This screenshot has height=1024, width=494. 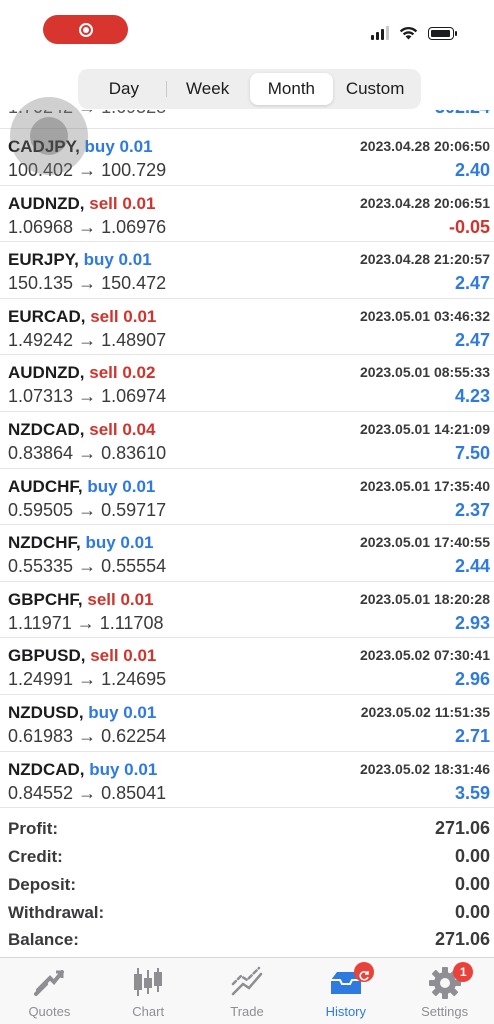 I want to click on deal-symbol-name: GBPCHF,, so click(x=45, y=599).